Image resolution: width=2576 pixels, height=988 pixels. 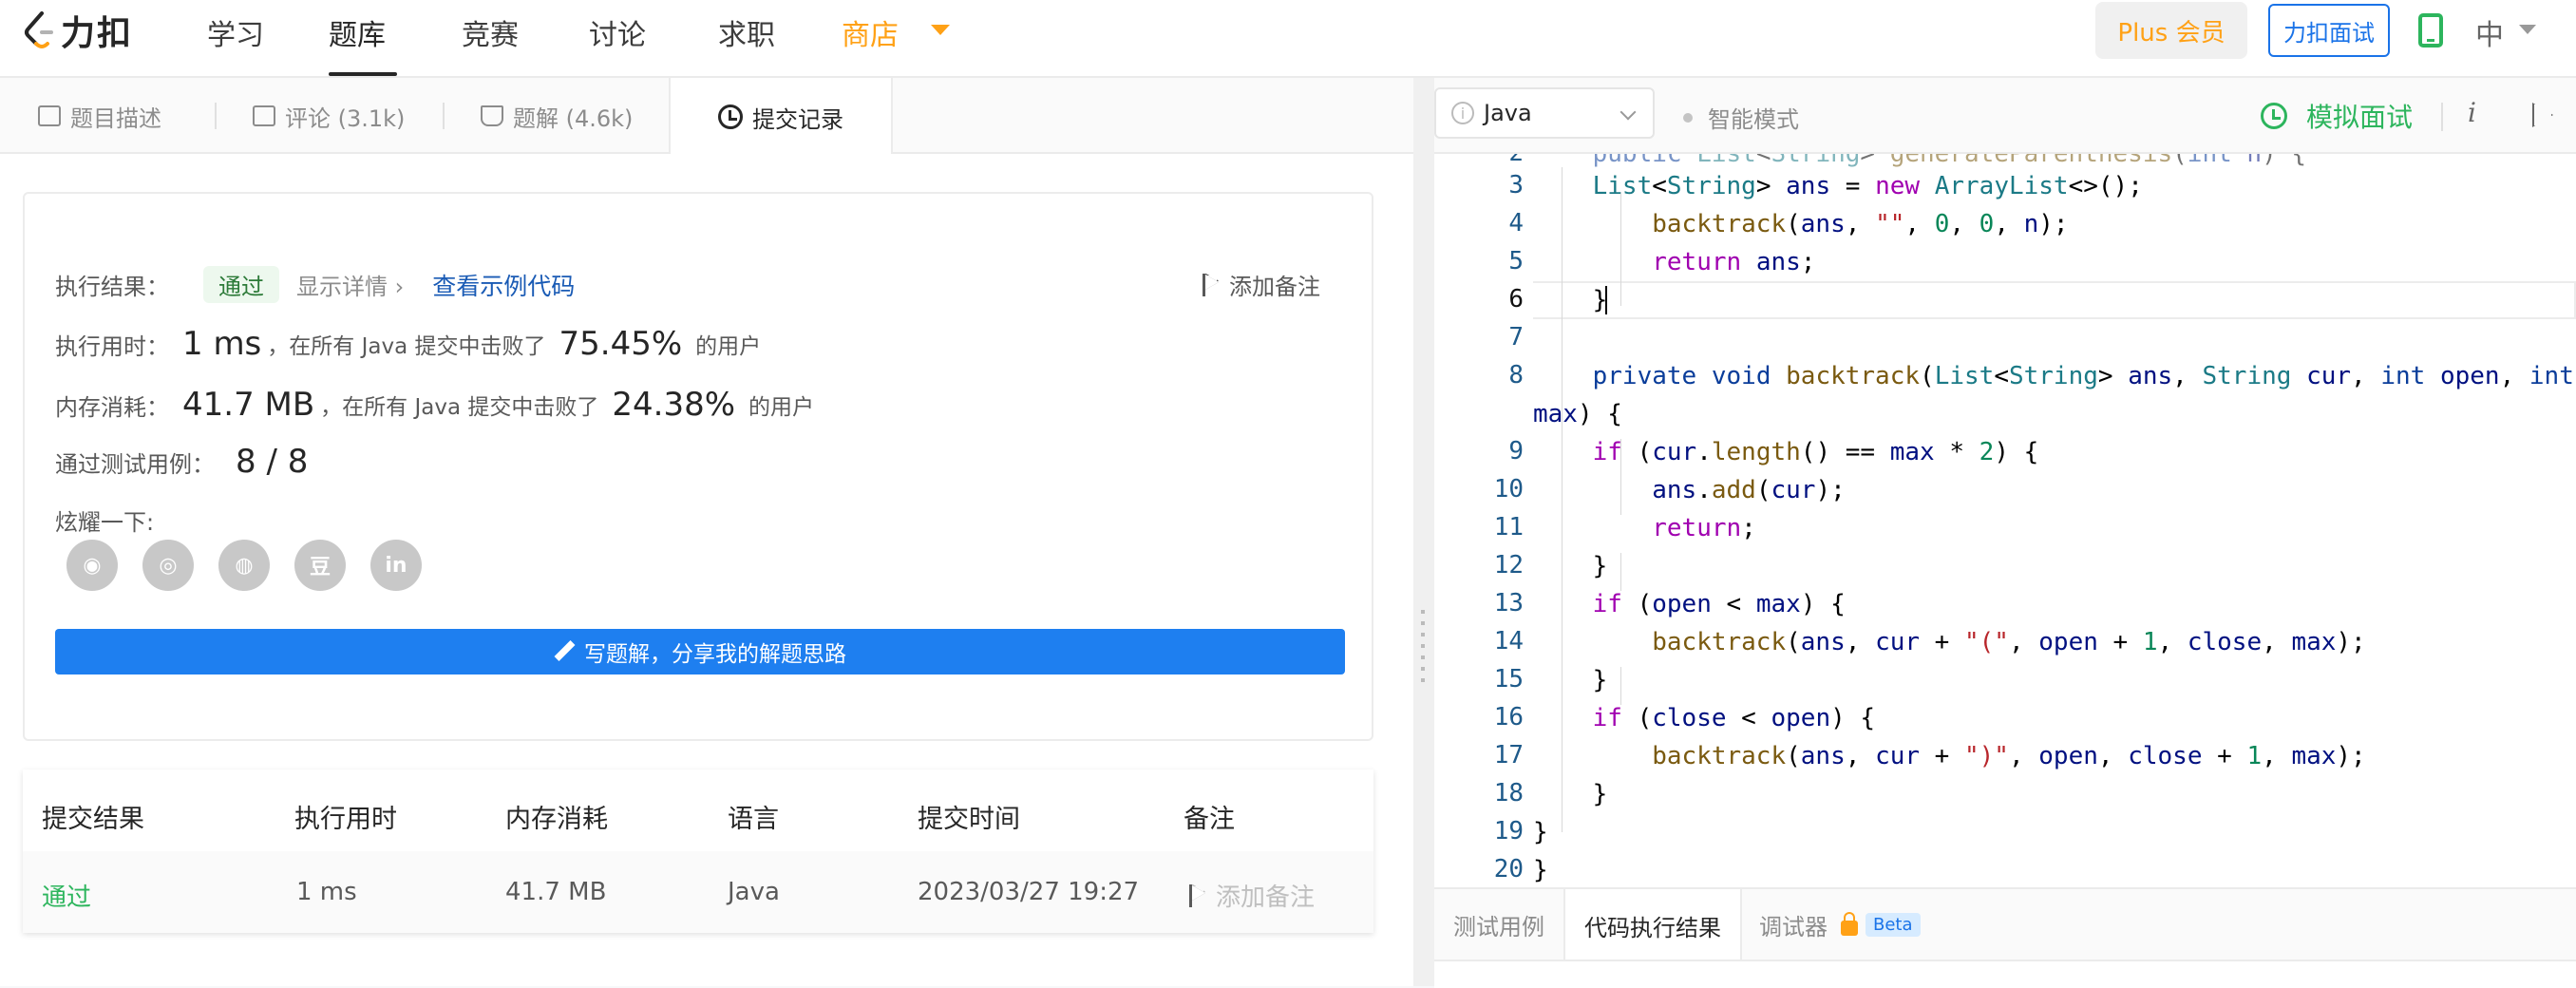 I want to click on tab-divider, so click(x=444, y=116).